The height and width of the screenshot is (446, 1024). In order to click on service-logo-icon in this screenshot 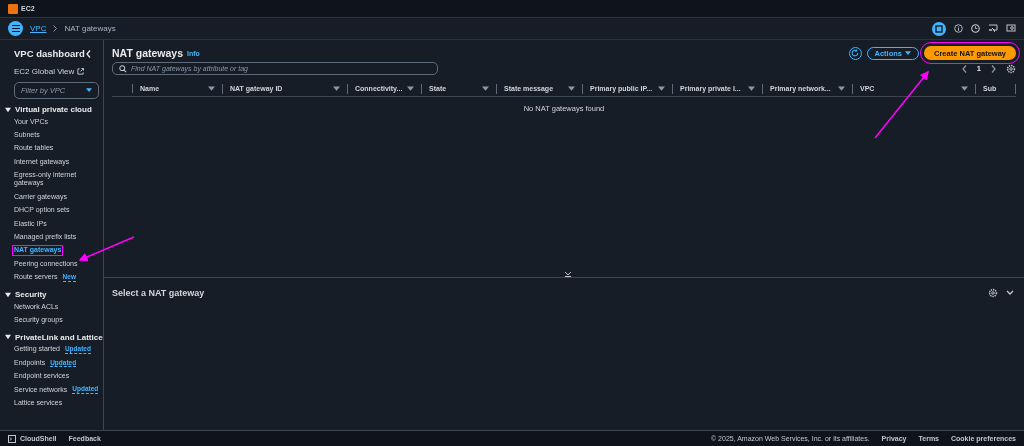, I will do `click(13, 8)`.